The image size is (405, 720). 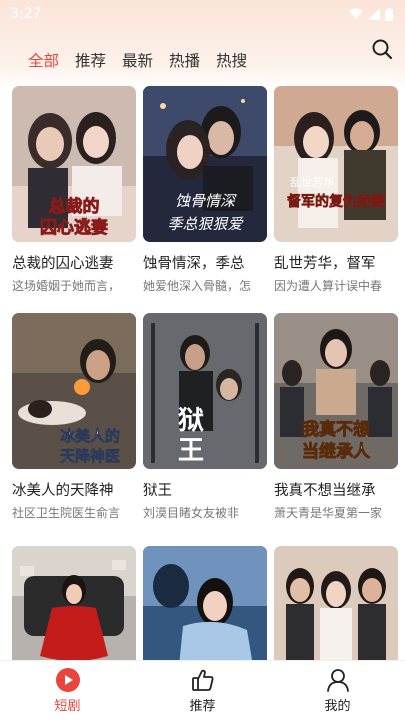 I want to click on status-time: 3:27, so click(x=26, y=14).